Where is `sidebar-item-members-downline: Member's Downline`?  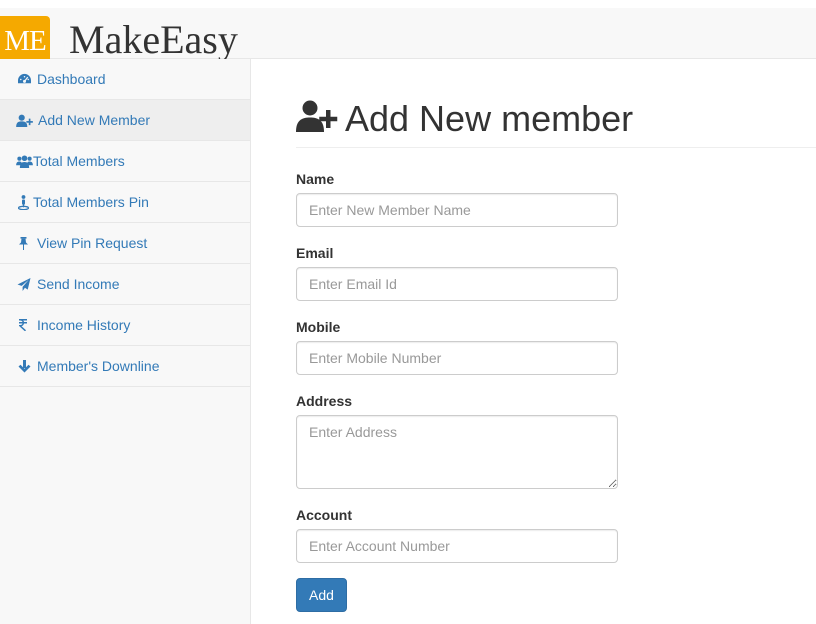 sidebar-item-members-downline: Member's Downline is located at coordinates (125, 366).